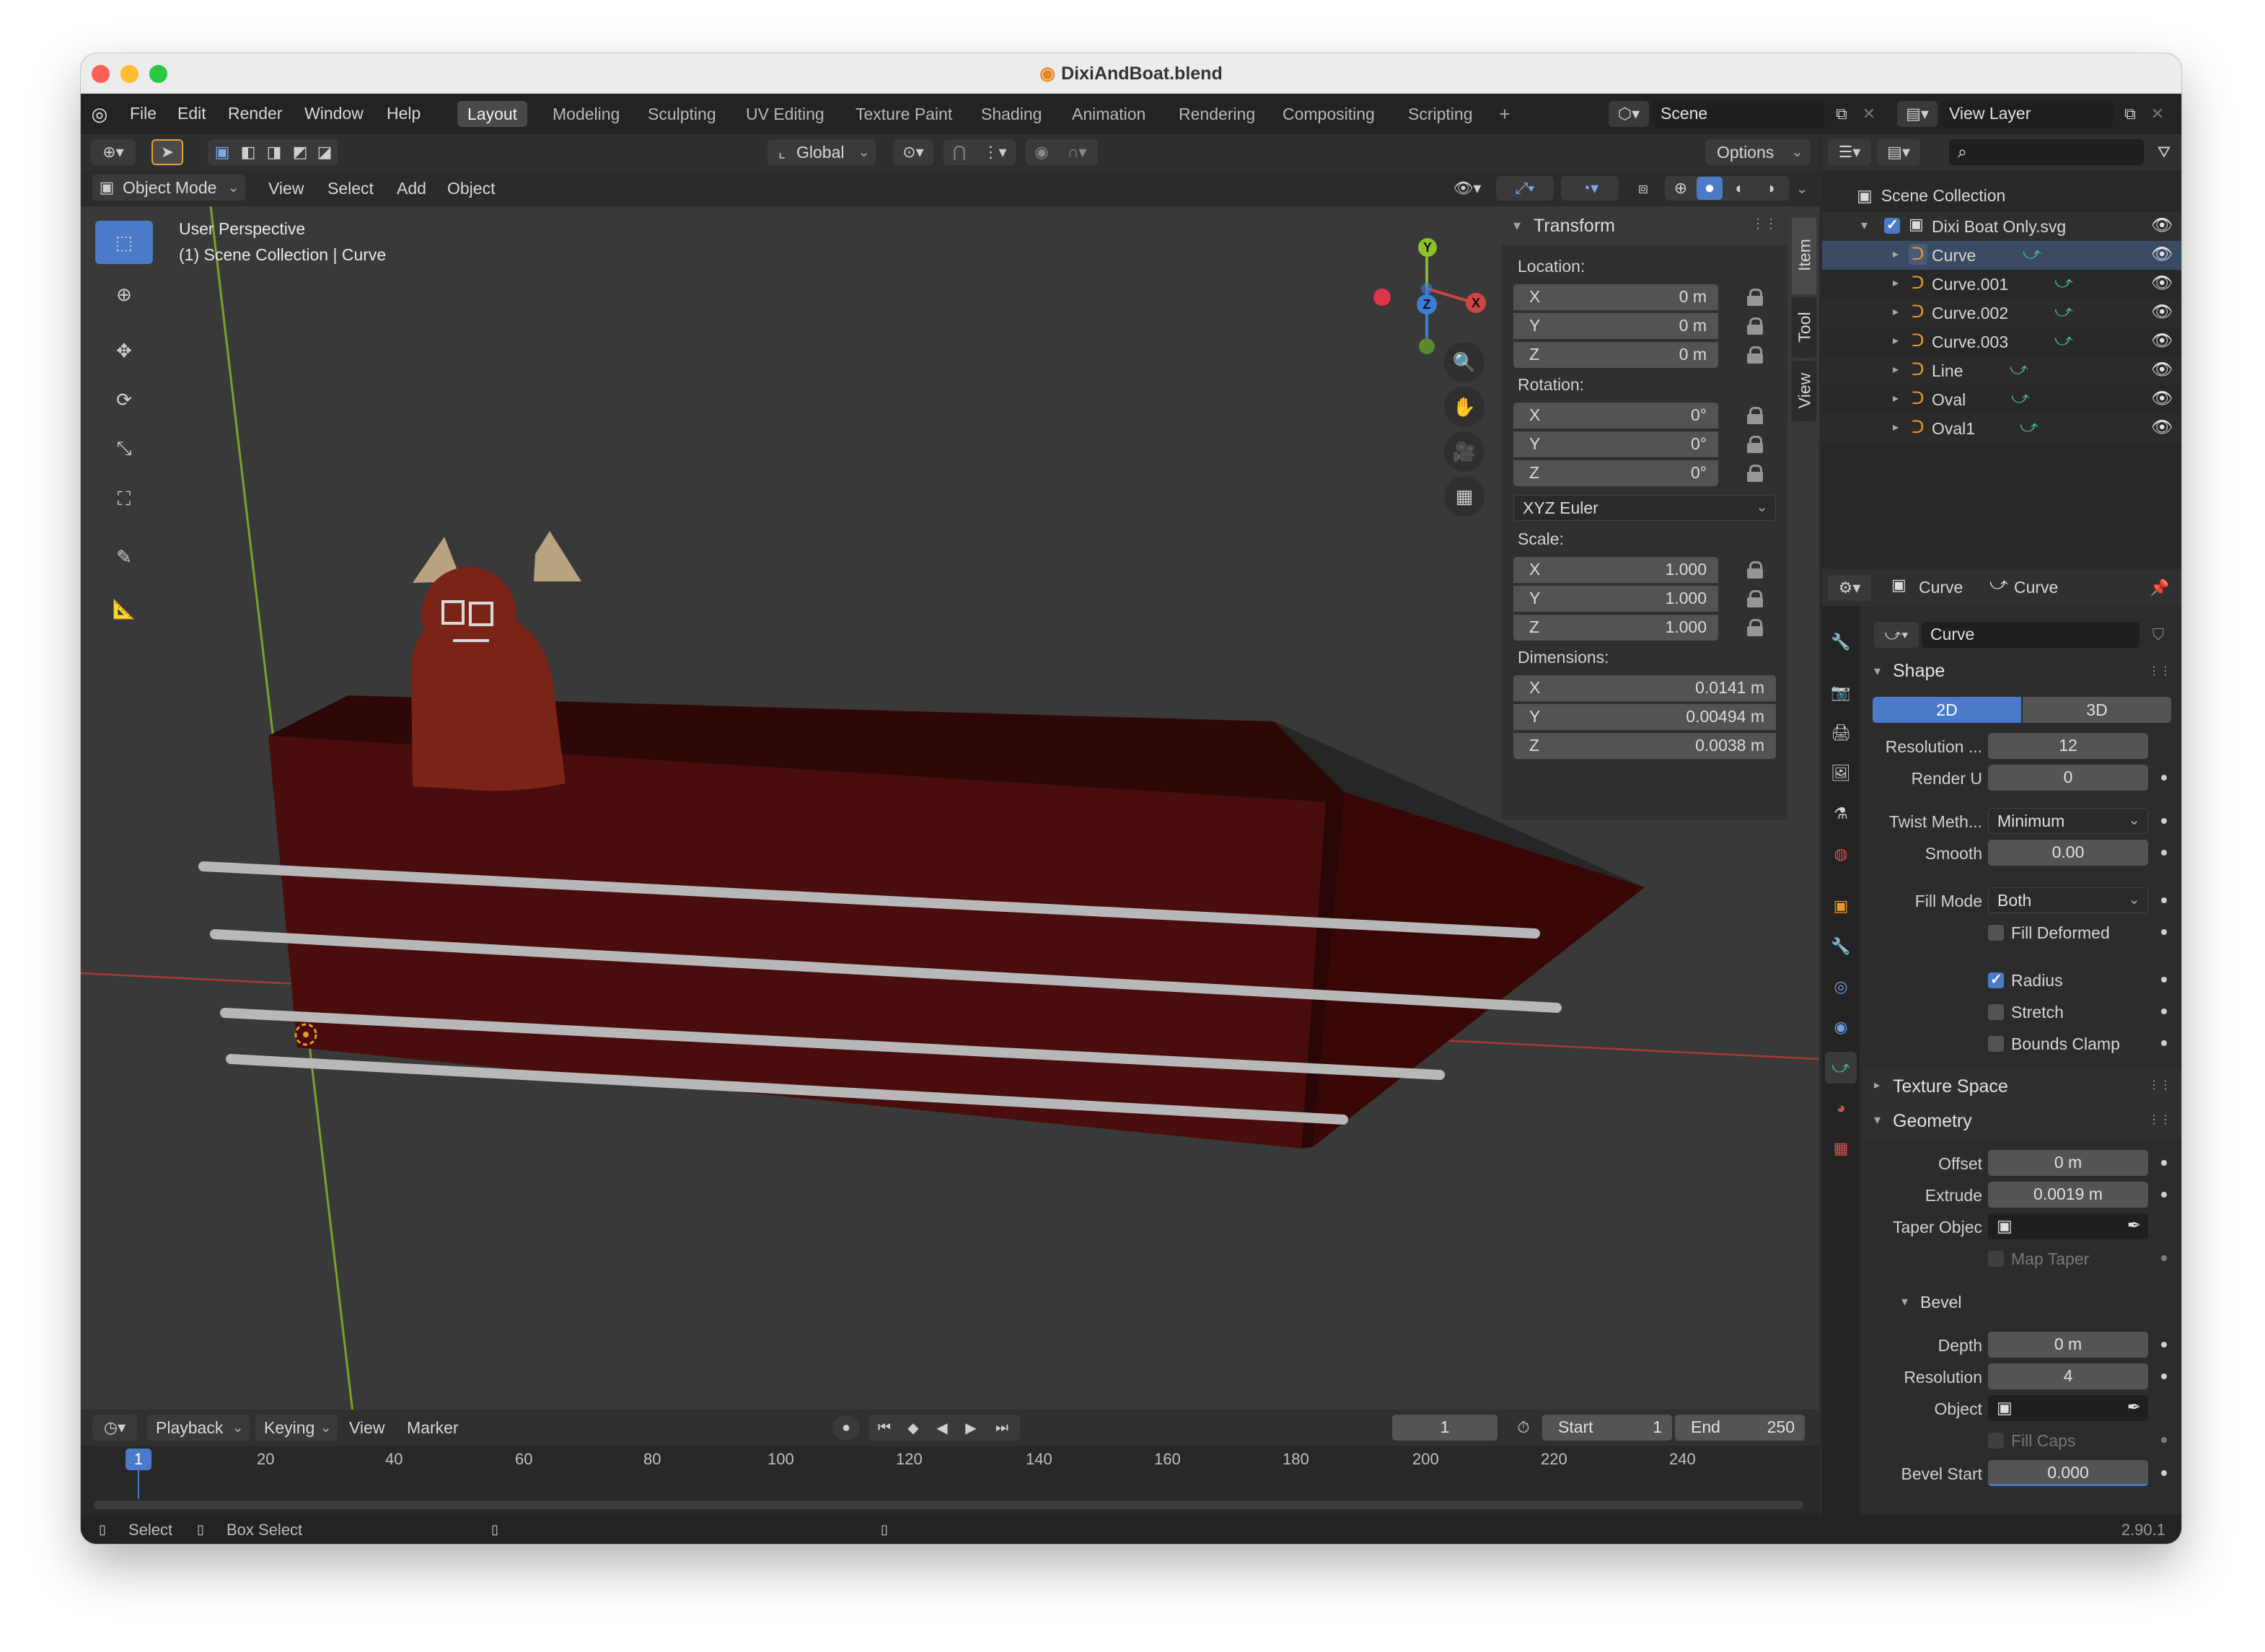  Describe the element at coordinates (198, 1428) in the screenshot. I see `playback-dropdown: Playback ⌄` at that location.